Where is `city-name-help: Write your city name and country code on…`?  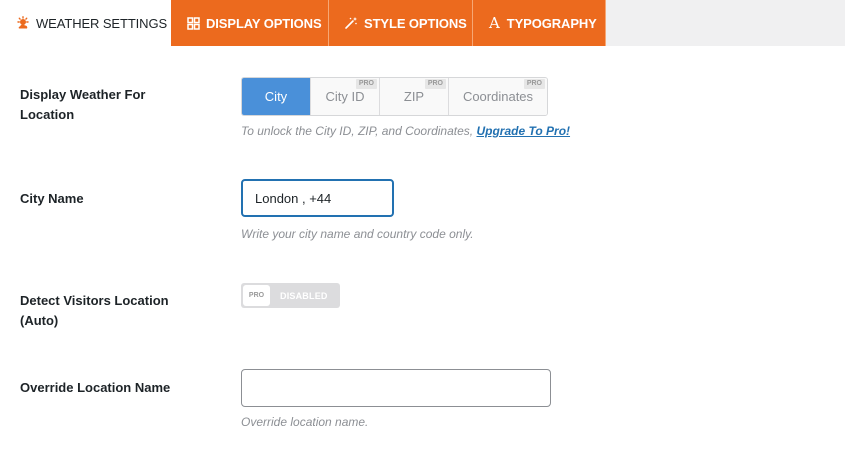 city-name-help: Write your city name and country code on… is located at coordinates (357, 234).